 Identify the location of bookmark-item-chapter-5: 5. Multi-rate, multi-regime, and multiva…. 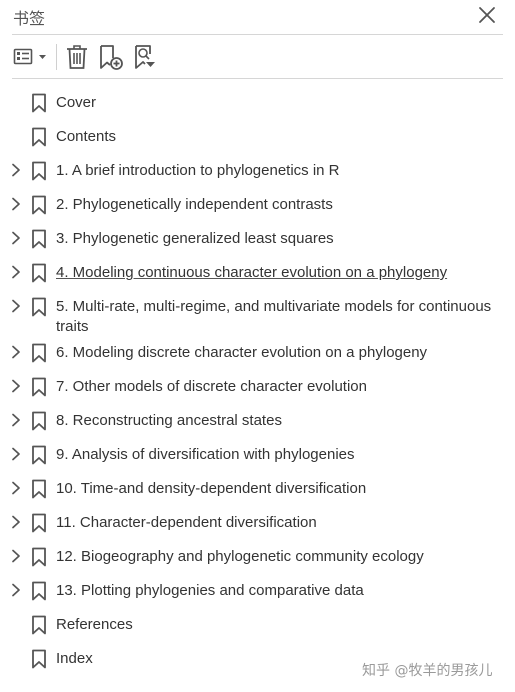
(257, 313).